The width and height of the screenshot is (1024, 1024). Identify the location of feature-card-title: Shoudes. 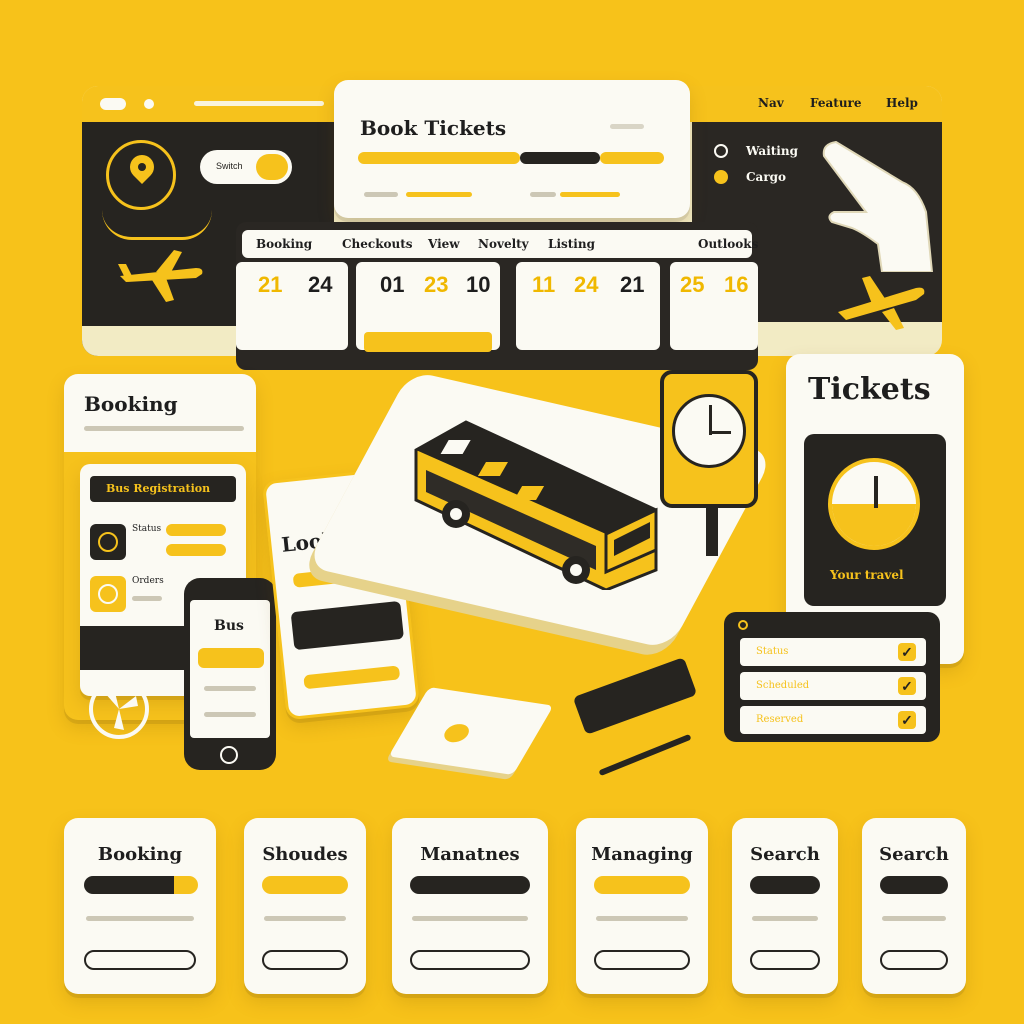
(305, 854).